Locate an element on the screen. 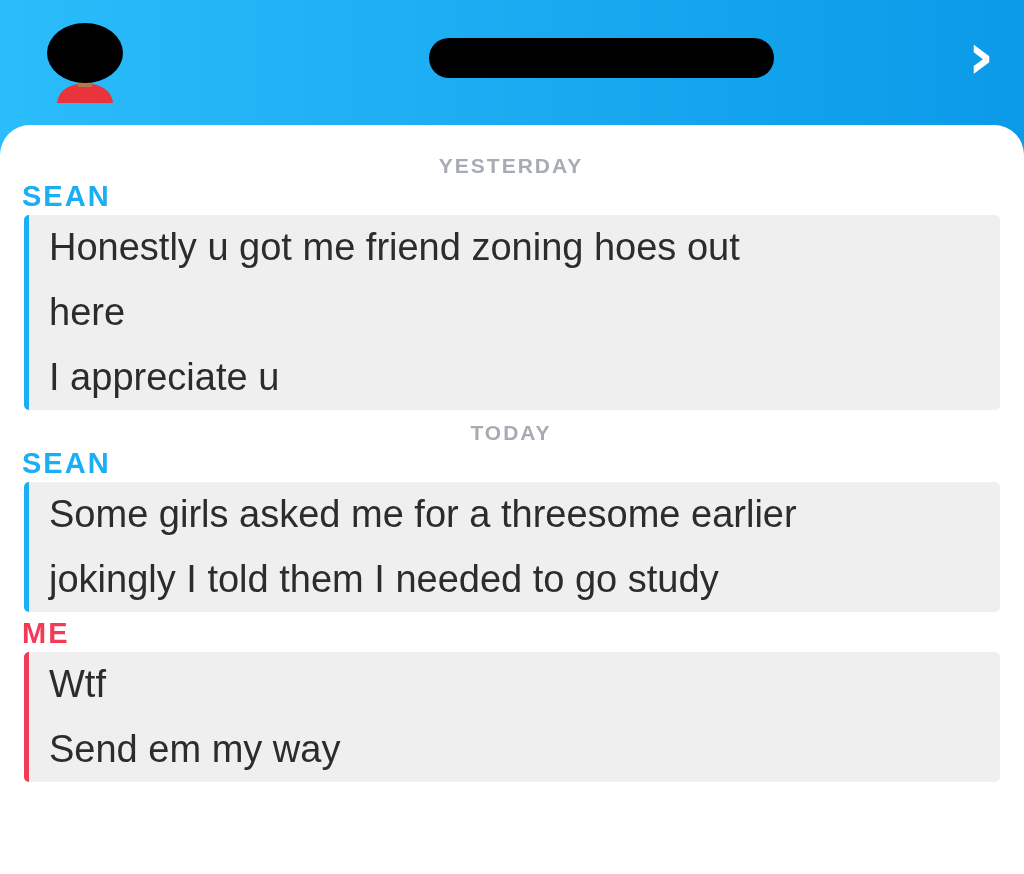 The image size is (1024, 874). avatar-icon is located at coordinates (85, 62).